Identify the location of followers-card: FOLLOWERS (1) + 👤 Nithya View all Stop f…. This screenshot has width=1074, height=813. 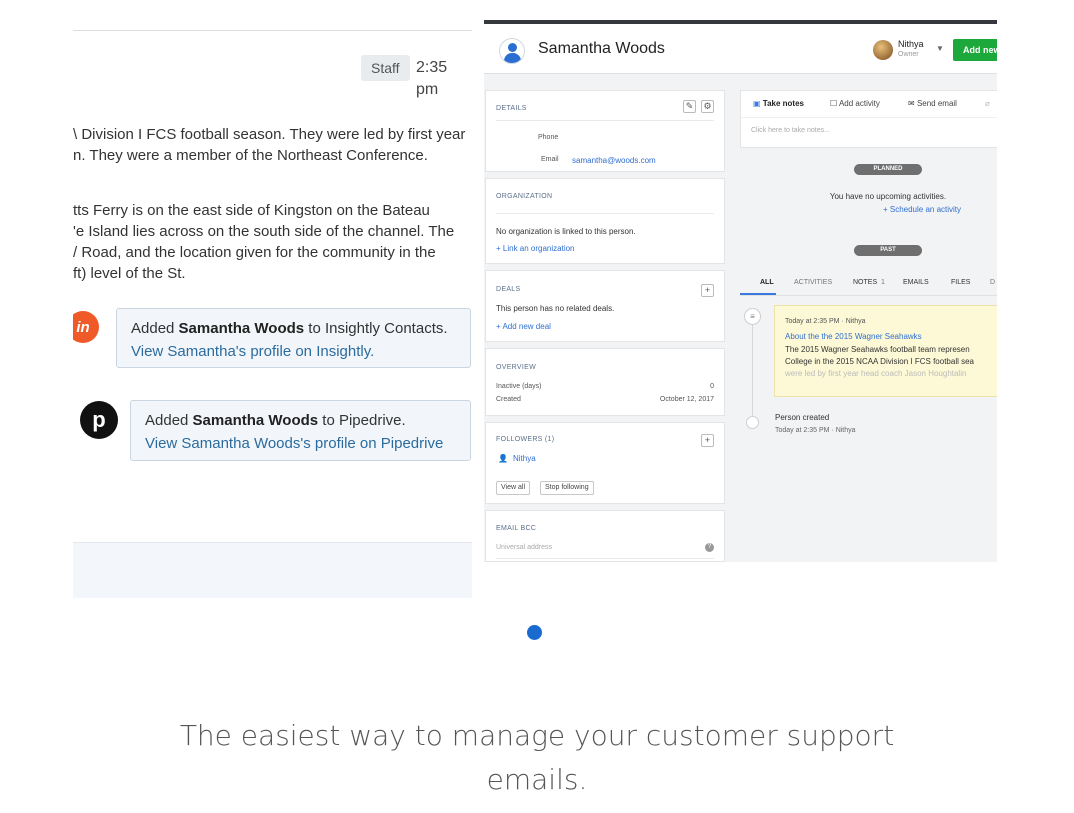
(605, 463).